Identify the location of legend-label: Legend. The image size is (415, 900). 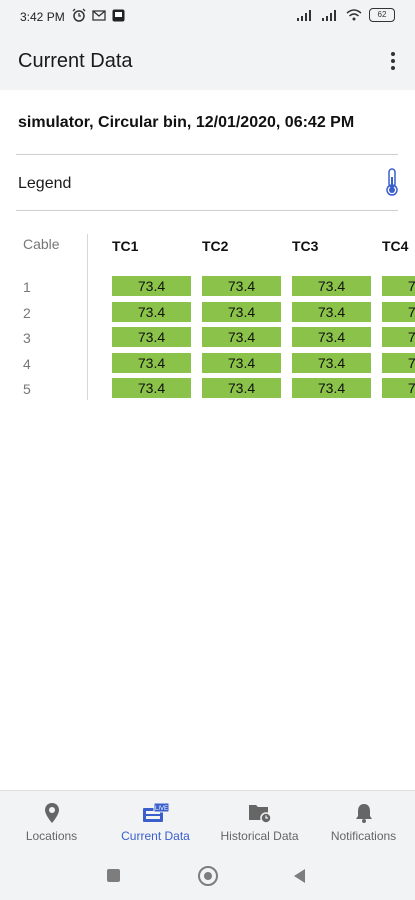
(45, 183).